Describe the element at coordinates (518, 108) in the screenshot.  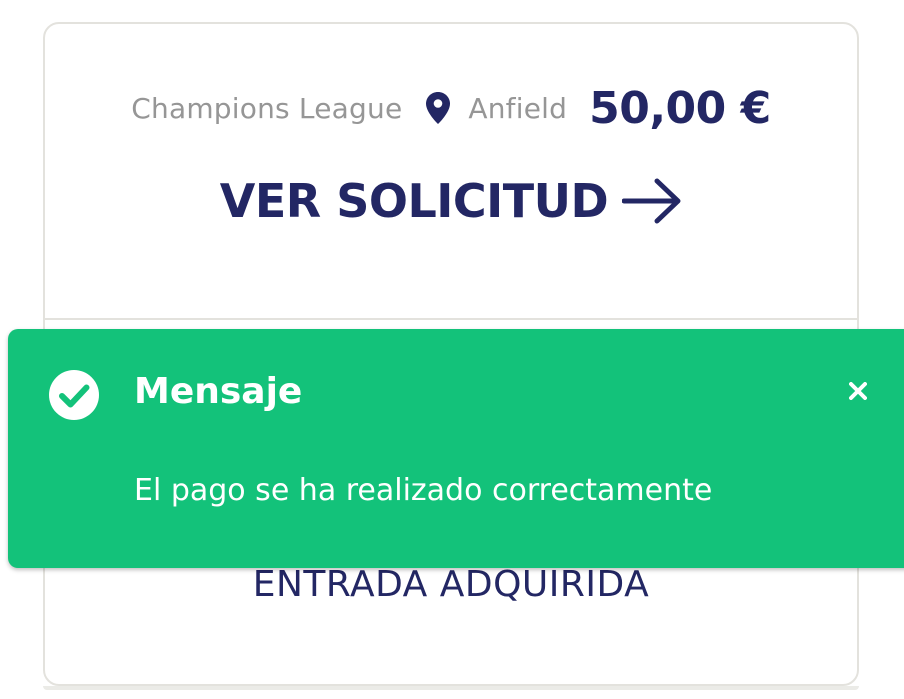
I see `venue-label: Anfield` at that location.